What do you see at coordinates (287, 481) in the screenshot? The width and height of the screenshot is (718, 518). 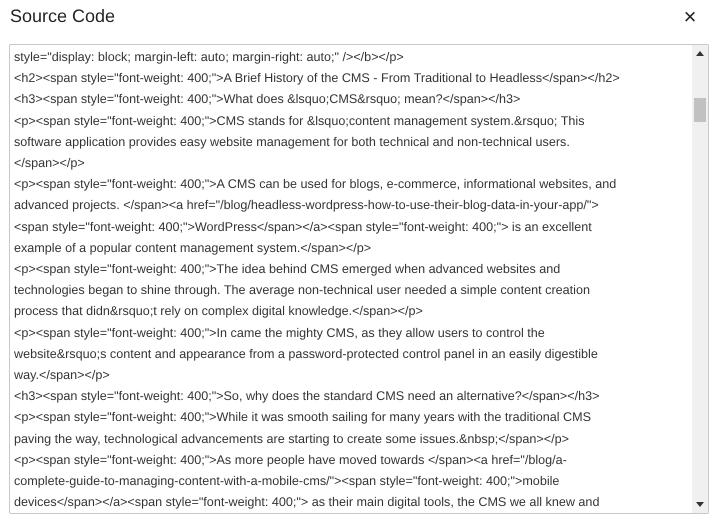 I see `code-line: complete-guide-to-managing-content-with-a-mobile-cms/"><span style="font-weight: 400;">mobile` at bounding box center [287, 481].